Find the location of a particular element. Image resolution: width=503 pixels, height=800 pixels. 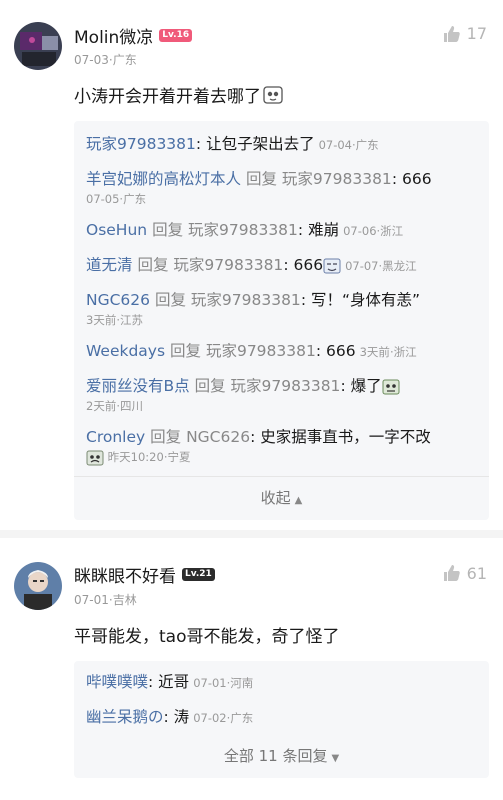

reply-item: 羊宫妃娜的高松灯本人 回复 玩家97983381: 666 07-05·广东 is located at coordinates (281, 187).